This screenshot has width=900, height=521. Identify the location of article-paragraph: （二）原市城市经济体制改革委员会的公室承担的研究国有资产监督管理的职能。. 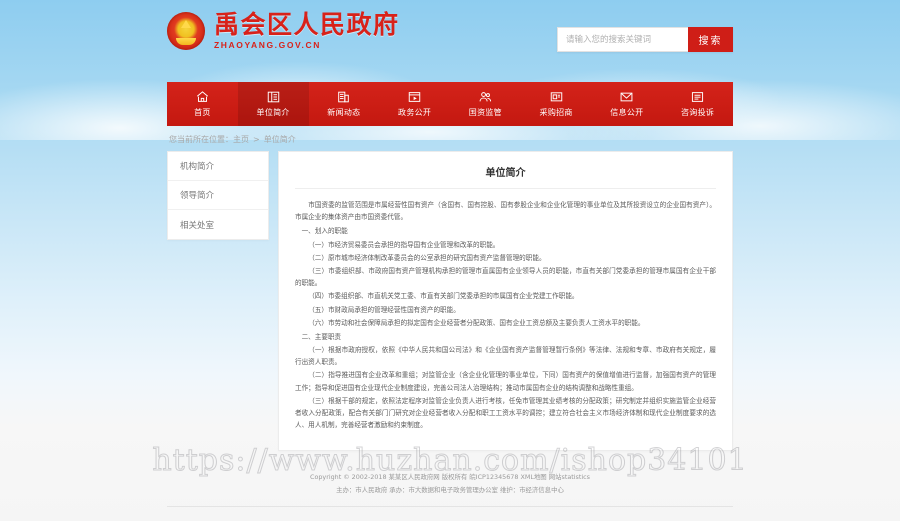
(427, 257).